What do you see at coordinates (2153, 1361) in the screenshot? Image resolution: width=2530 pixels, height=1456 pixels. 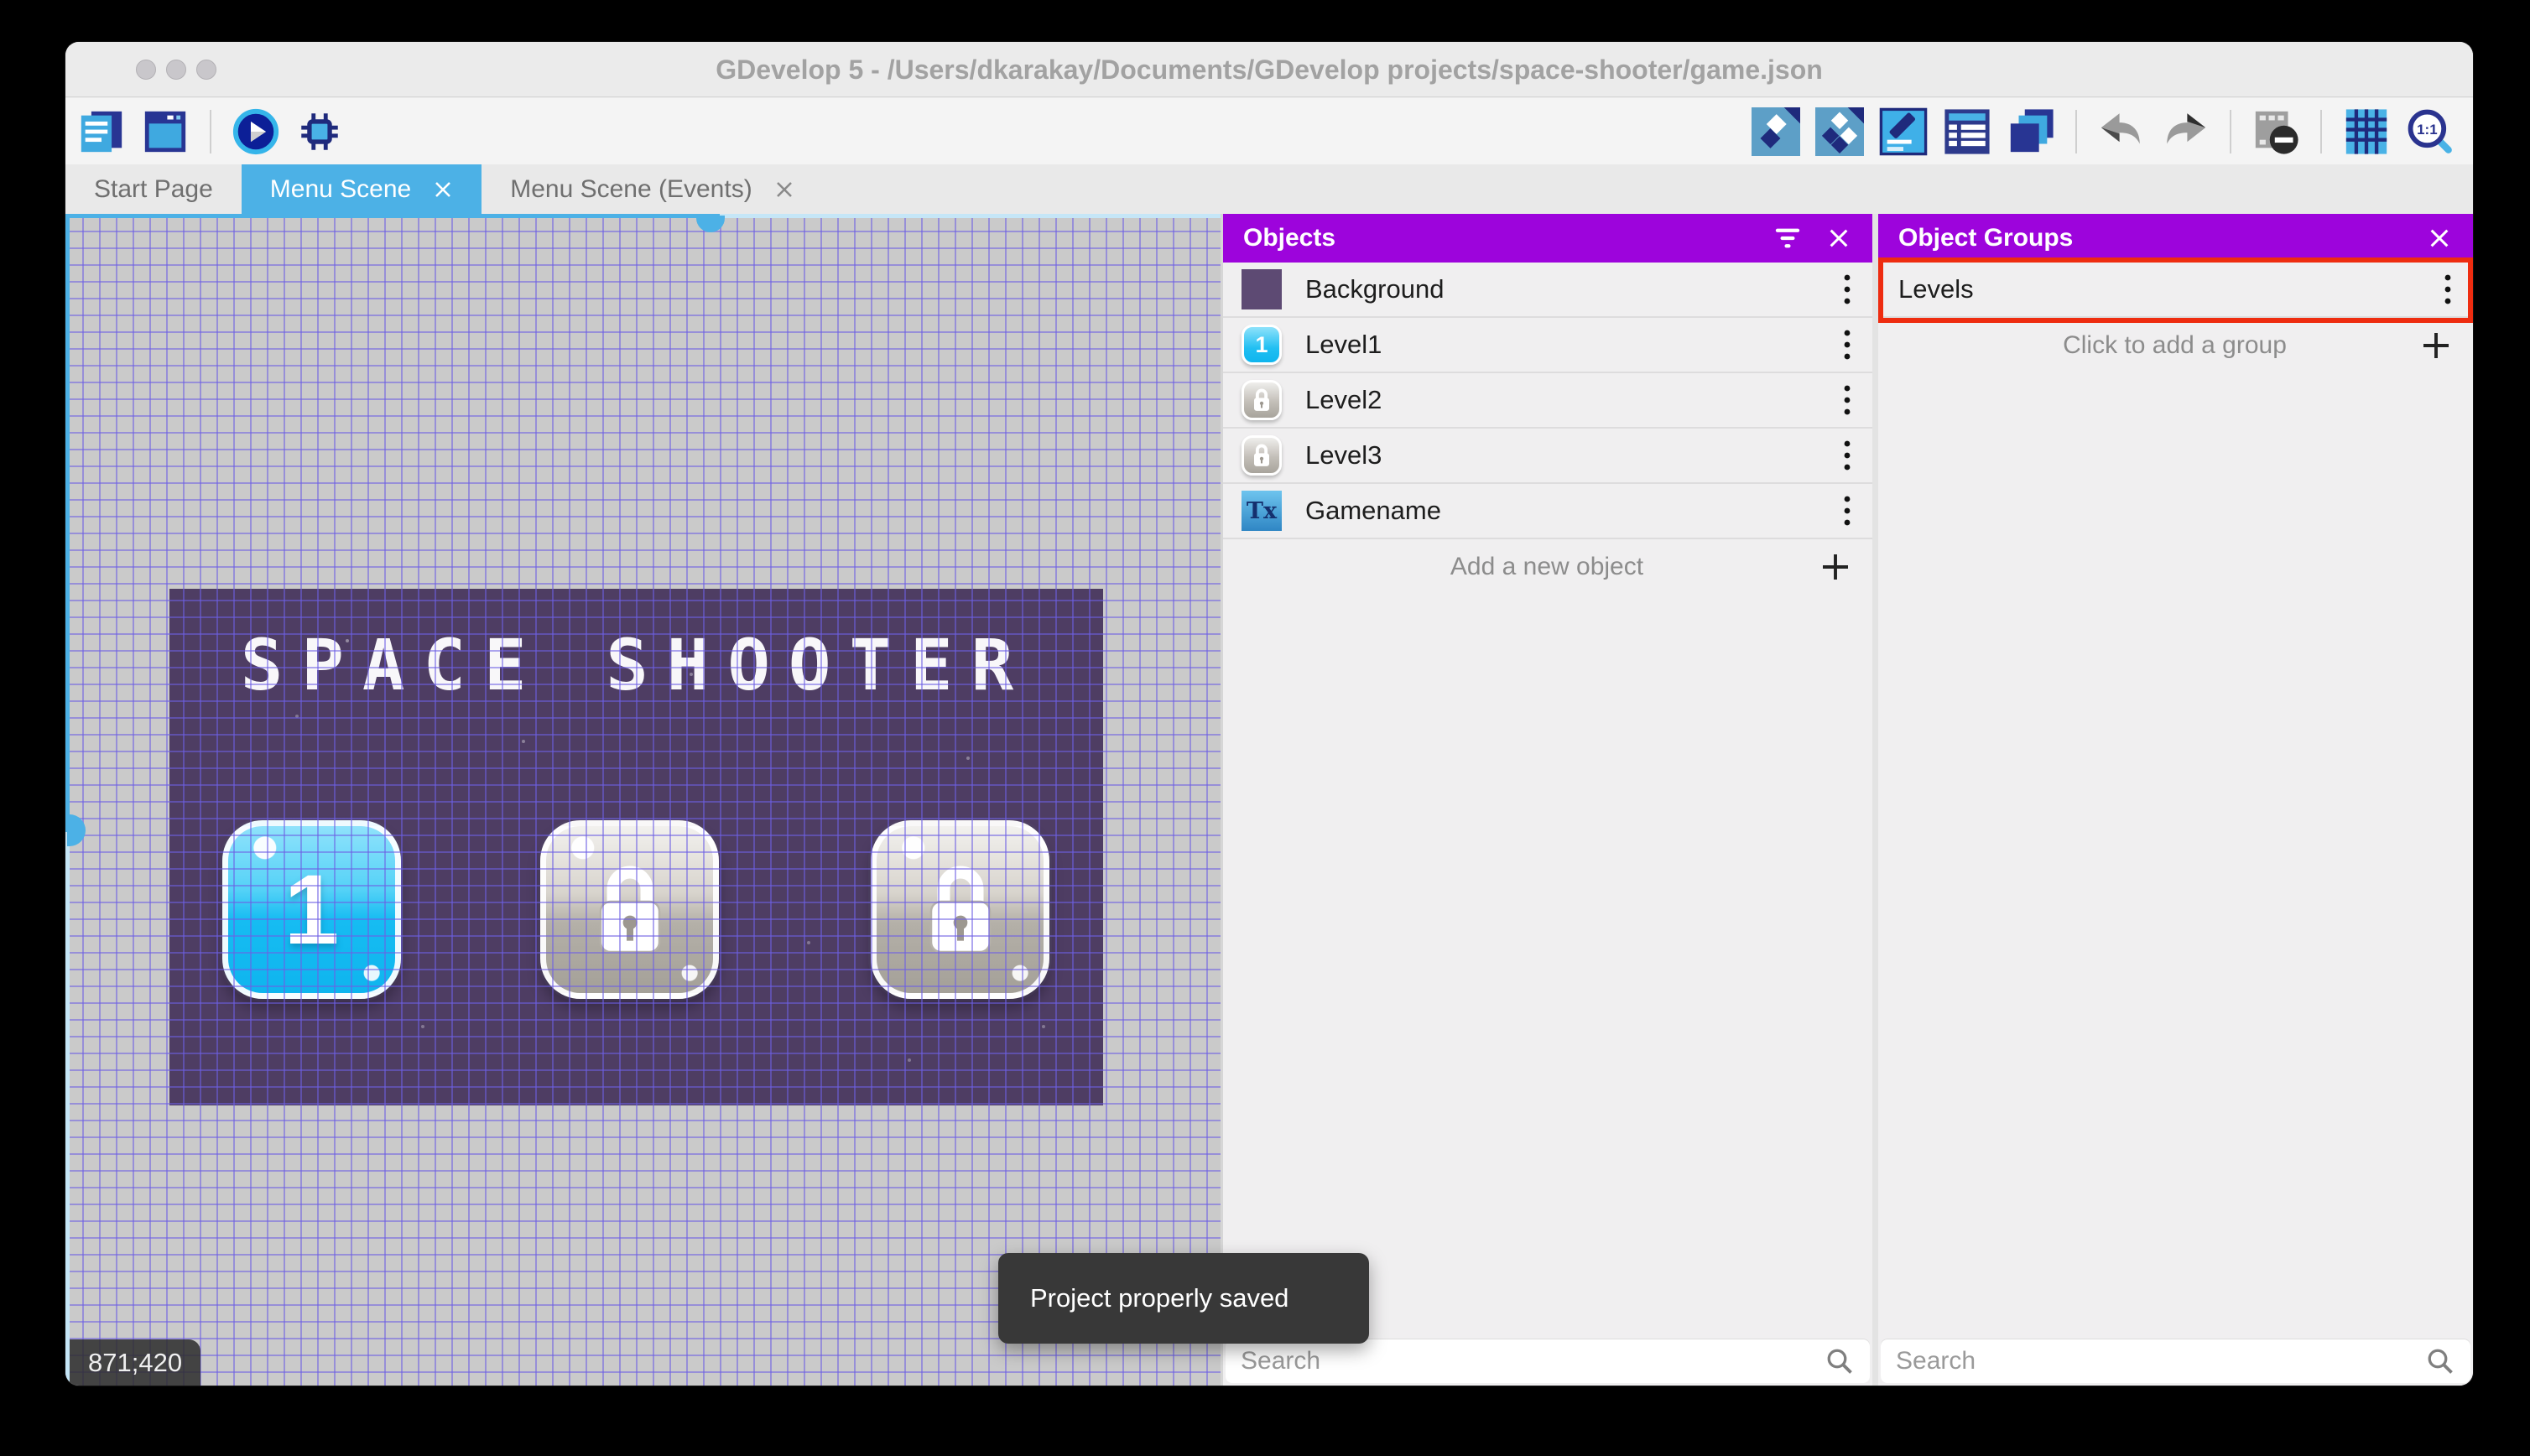 I see `groups-search-input` at bounding box center [2153, 1361].